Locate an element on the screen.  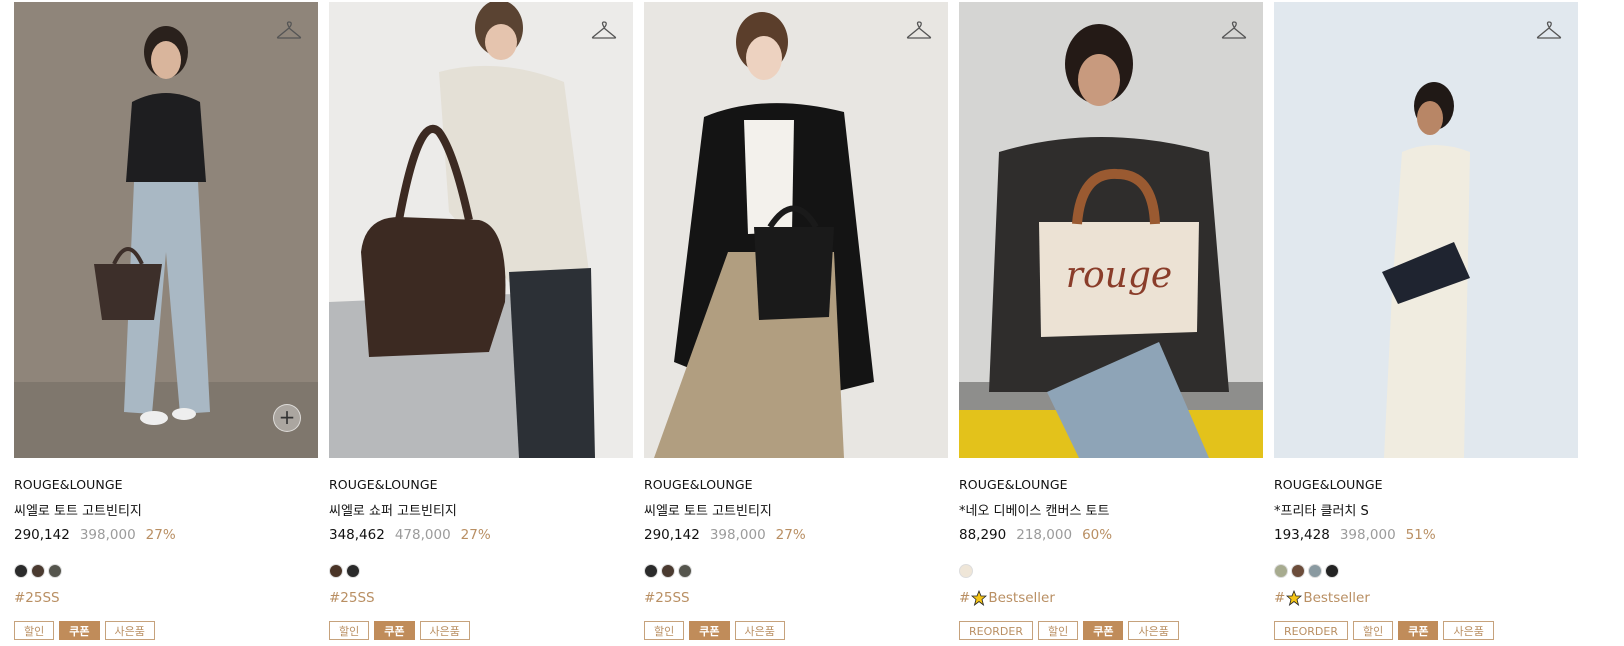
sale-price: 348,462 is located at coordinates (357, 535).